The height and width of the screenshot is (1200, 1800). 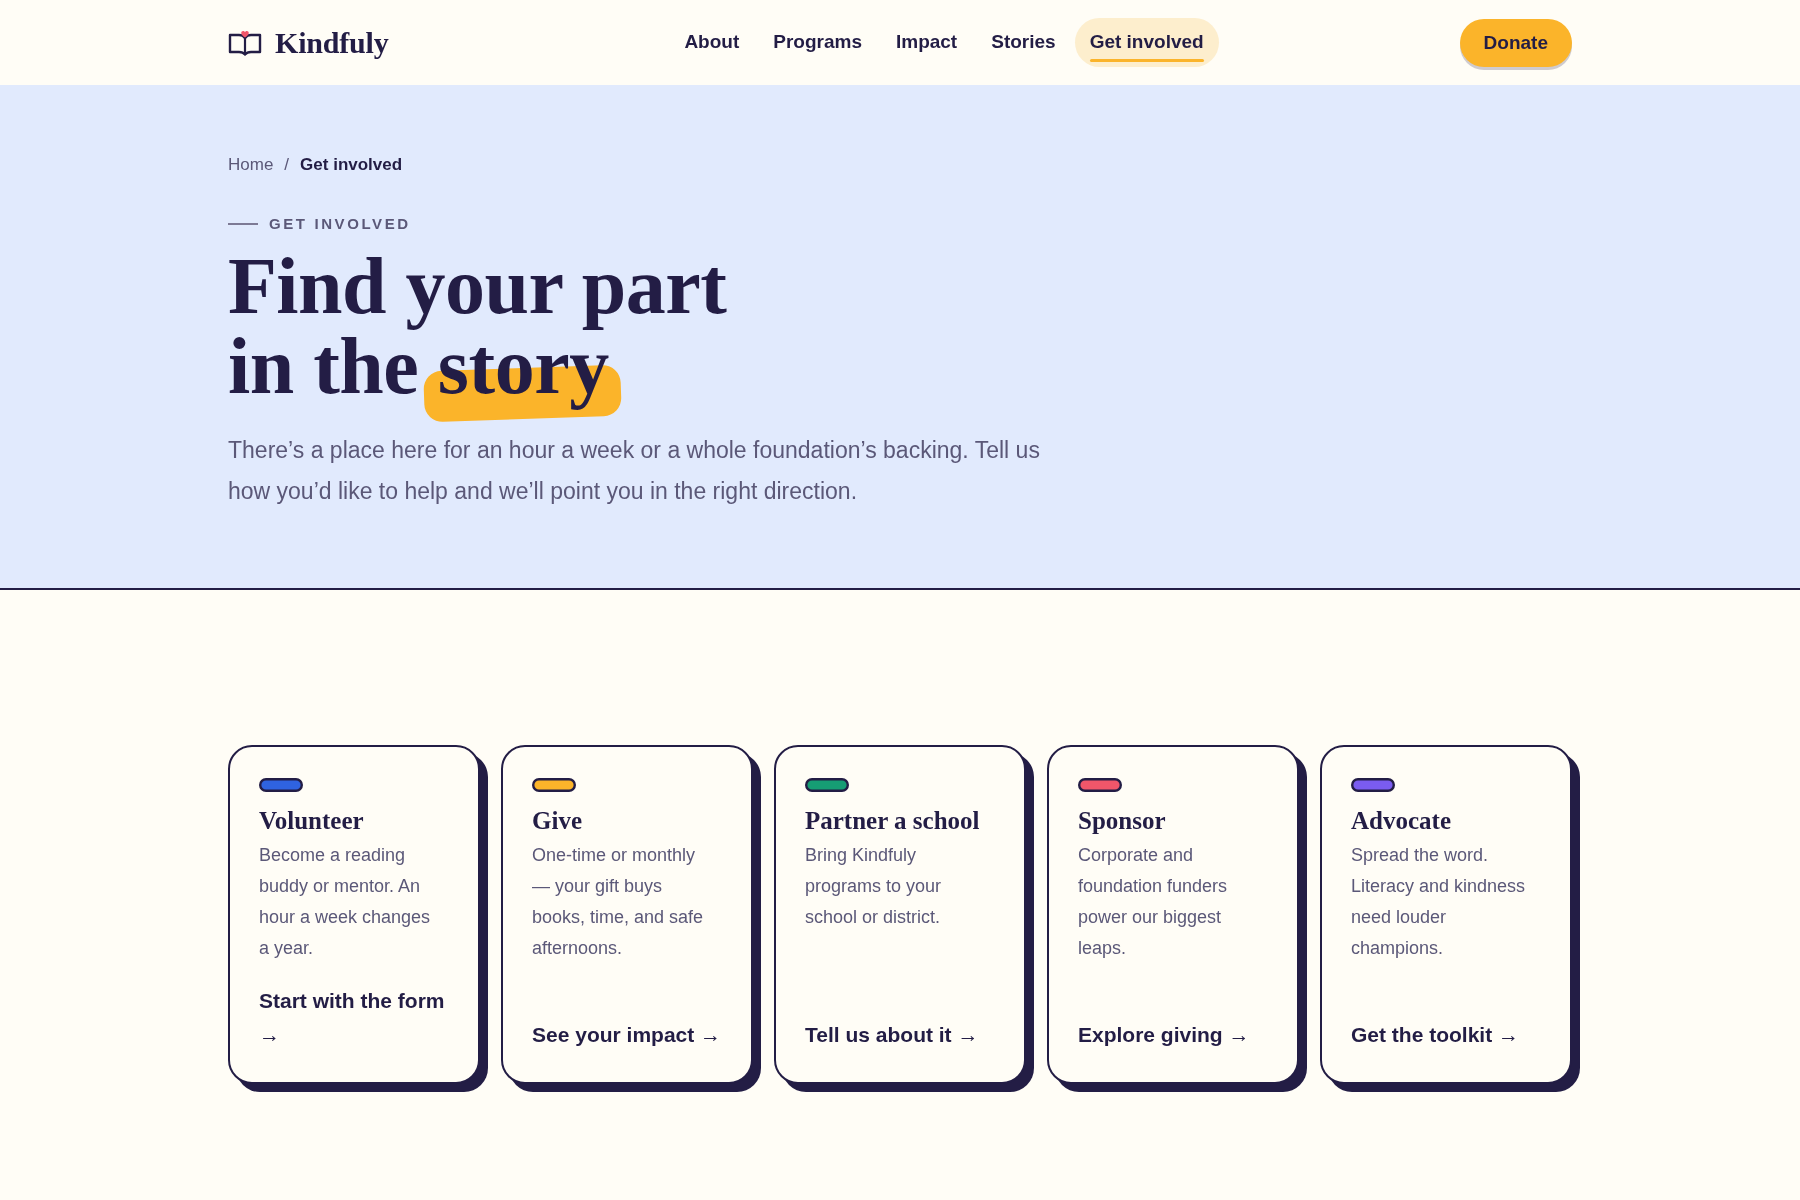 What do you see at coordinates (874, 886) in the screenshot?
I see `card-description: Bring Kindfuly programs to your school or district.` at bounding box center [874, 886].